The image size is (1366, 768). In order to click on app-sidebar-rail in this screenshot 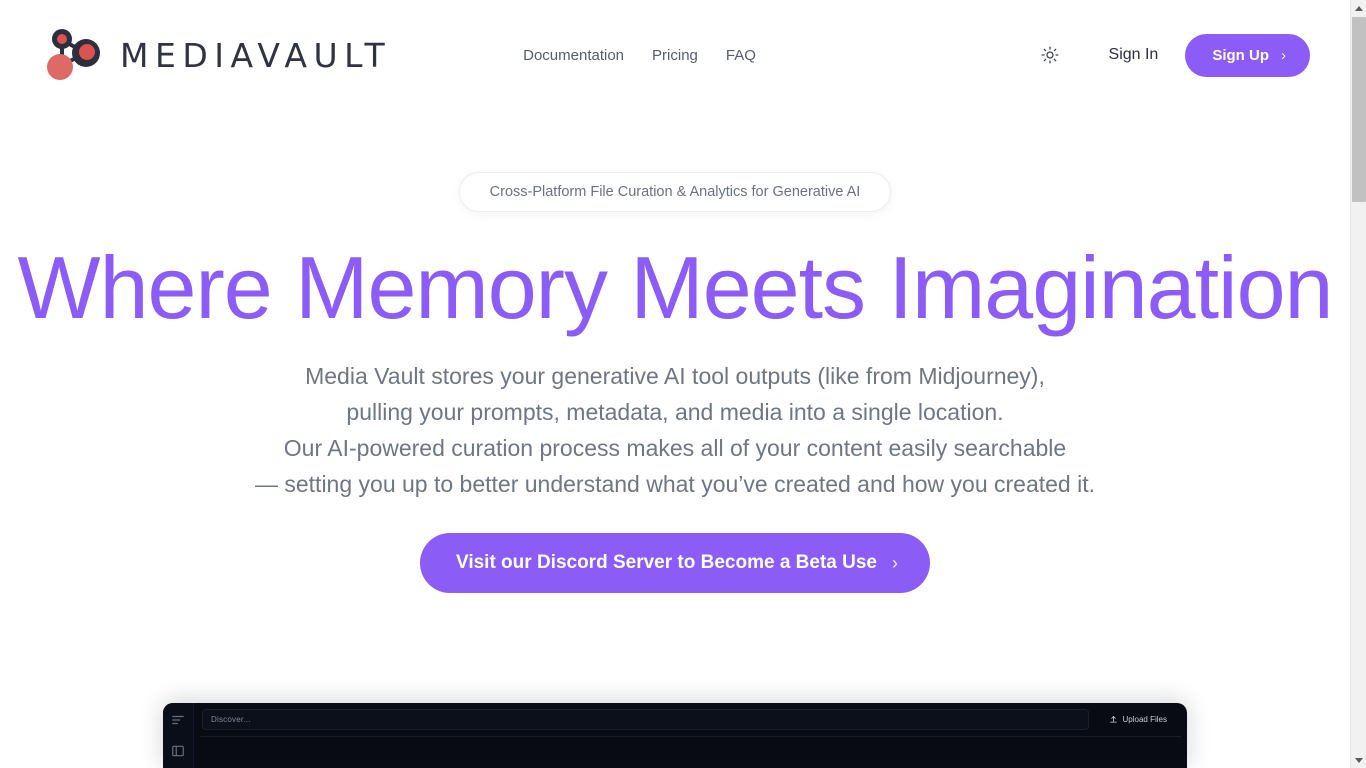, I will do `click(178, 735)`.